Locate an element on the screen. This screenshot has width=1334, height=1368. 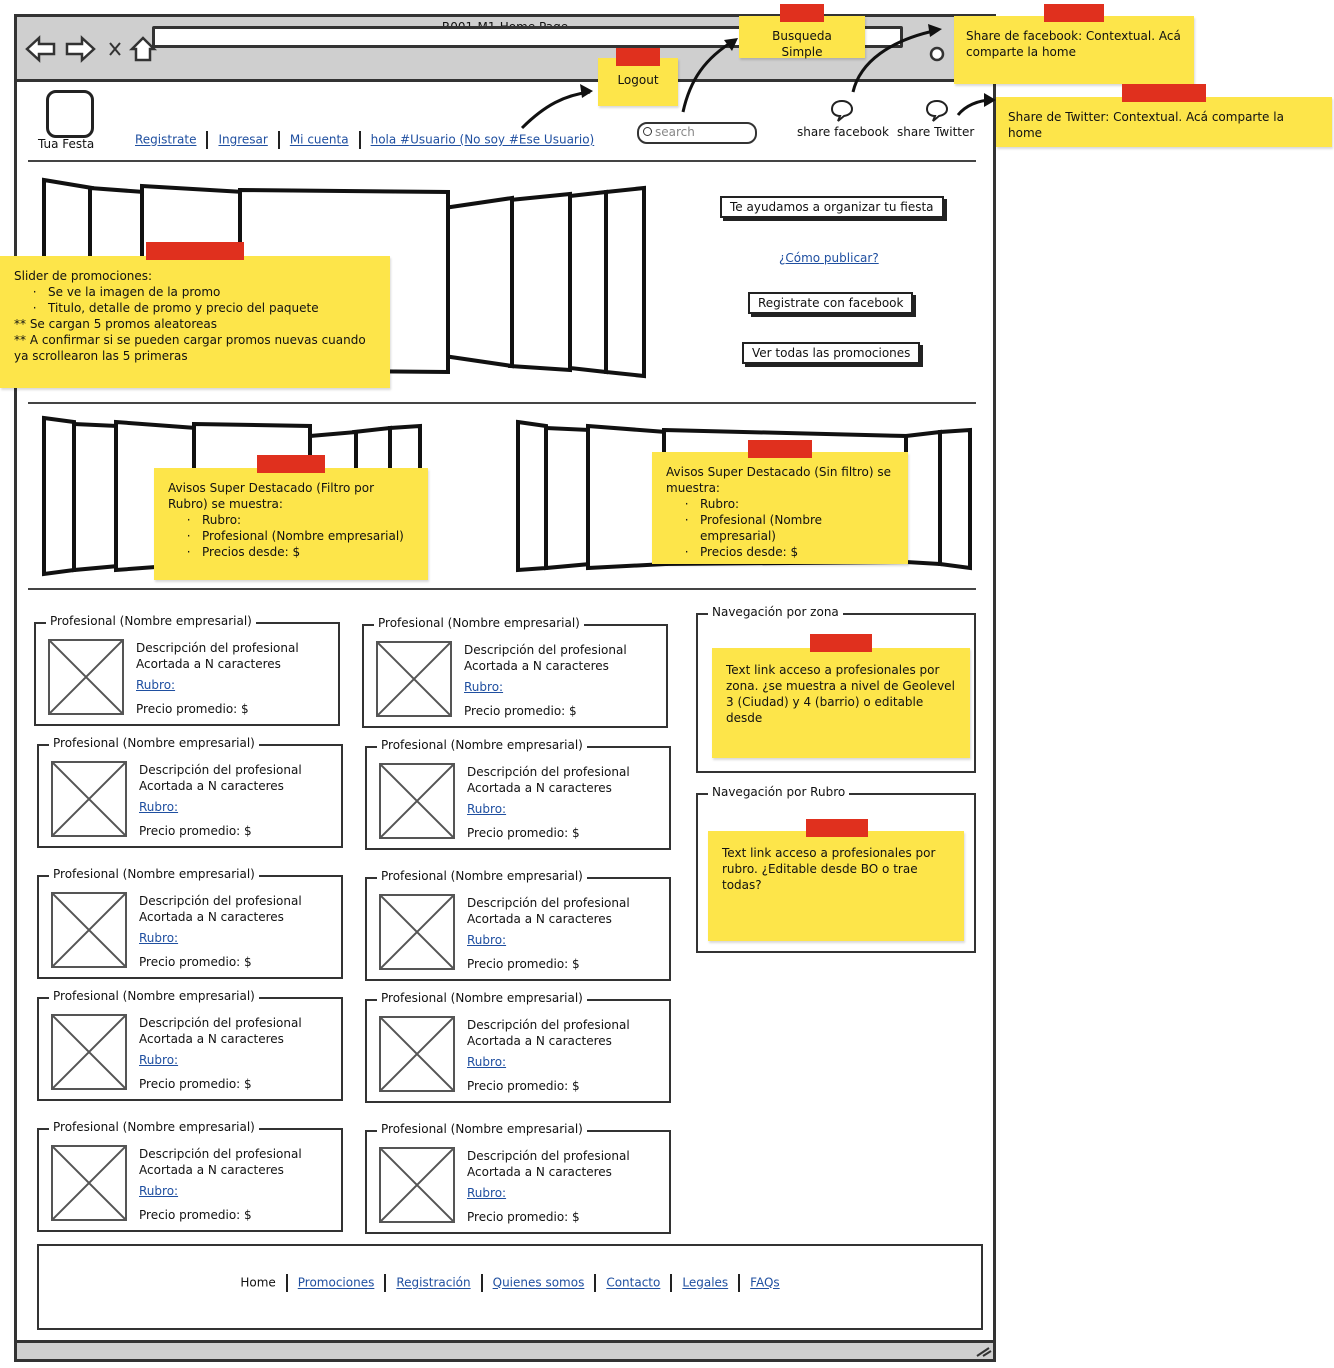
footer-registracion-link: Registración is located at coordinates (433, 1283).